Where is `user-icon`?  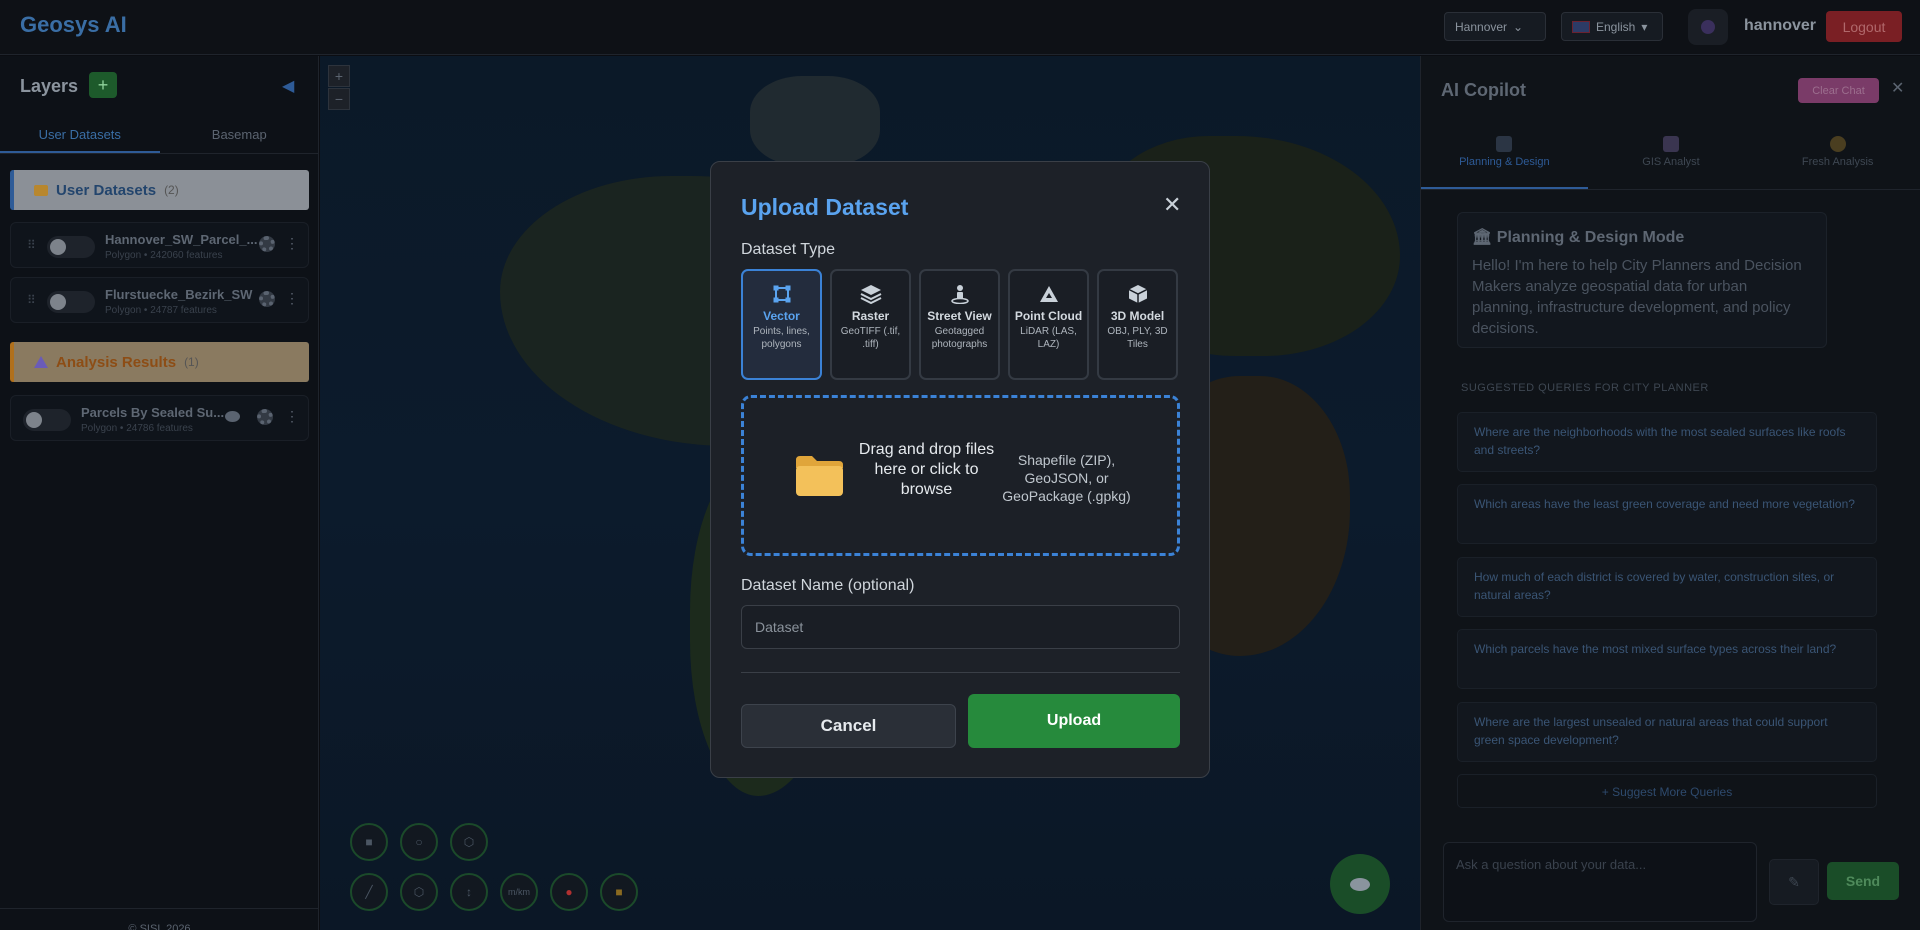 user-icon is located at coordinates (1708, 27).